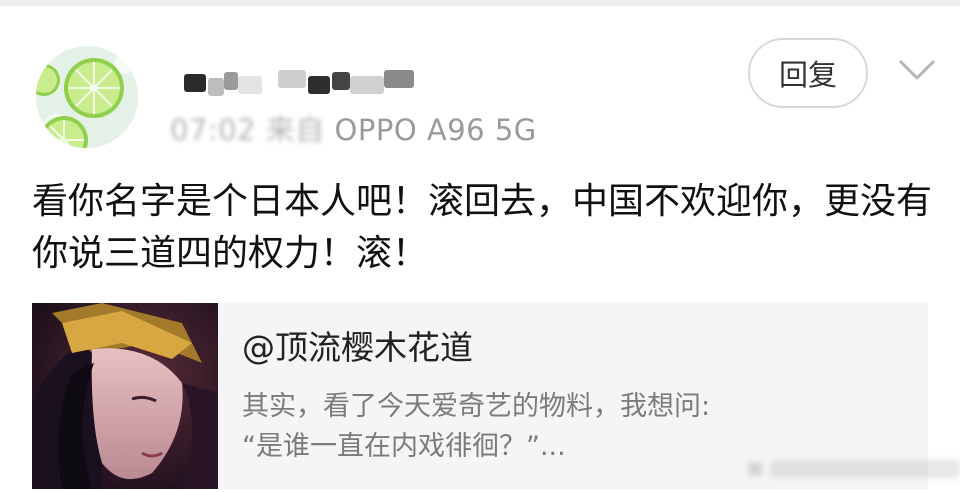 This screenshot has height=492, width=960. I want to click on post-device: OPPO A96 5G, so click(435, 130).